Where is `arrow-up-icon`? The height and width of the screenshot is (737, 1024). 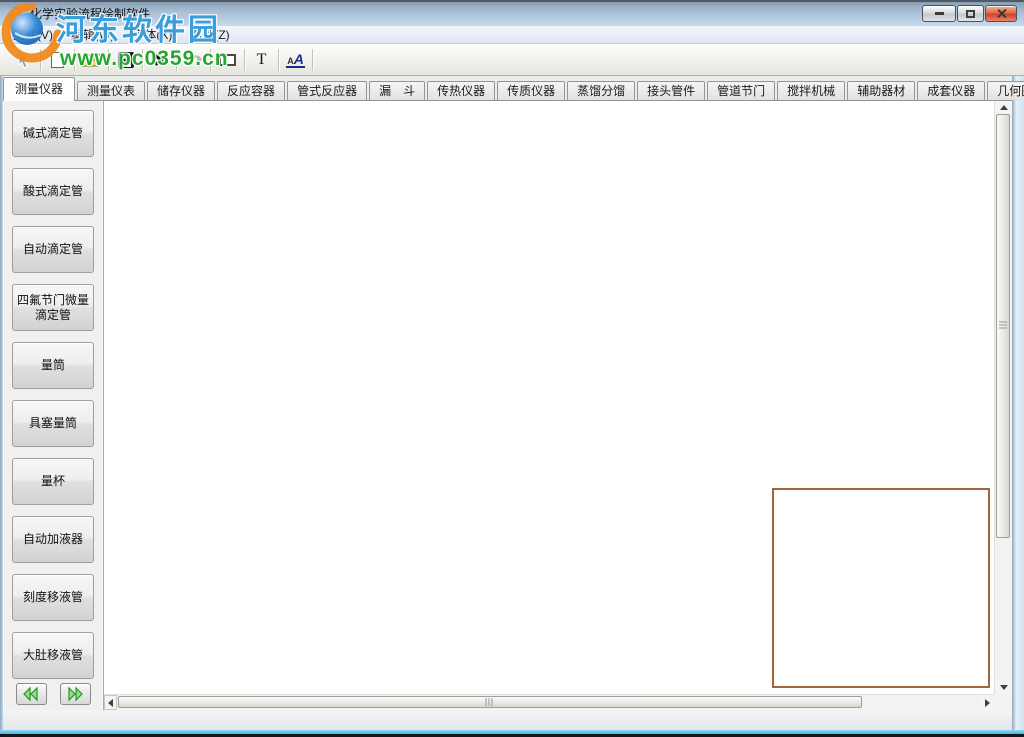 arrow-up-icon is located at coordinates (1003, 107).